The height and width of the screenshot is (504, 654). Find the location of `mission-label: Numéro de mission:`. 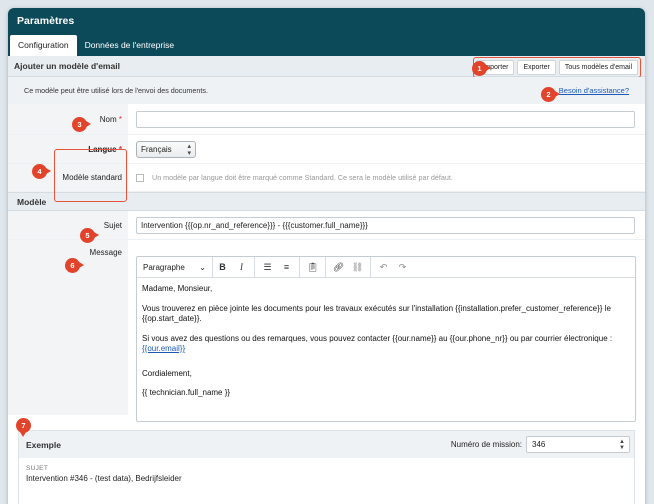

mission-label: Numéro de mission: is located at coordinates (486, 444).